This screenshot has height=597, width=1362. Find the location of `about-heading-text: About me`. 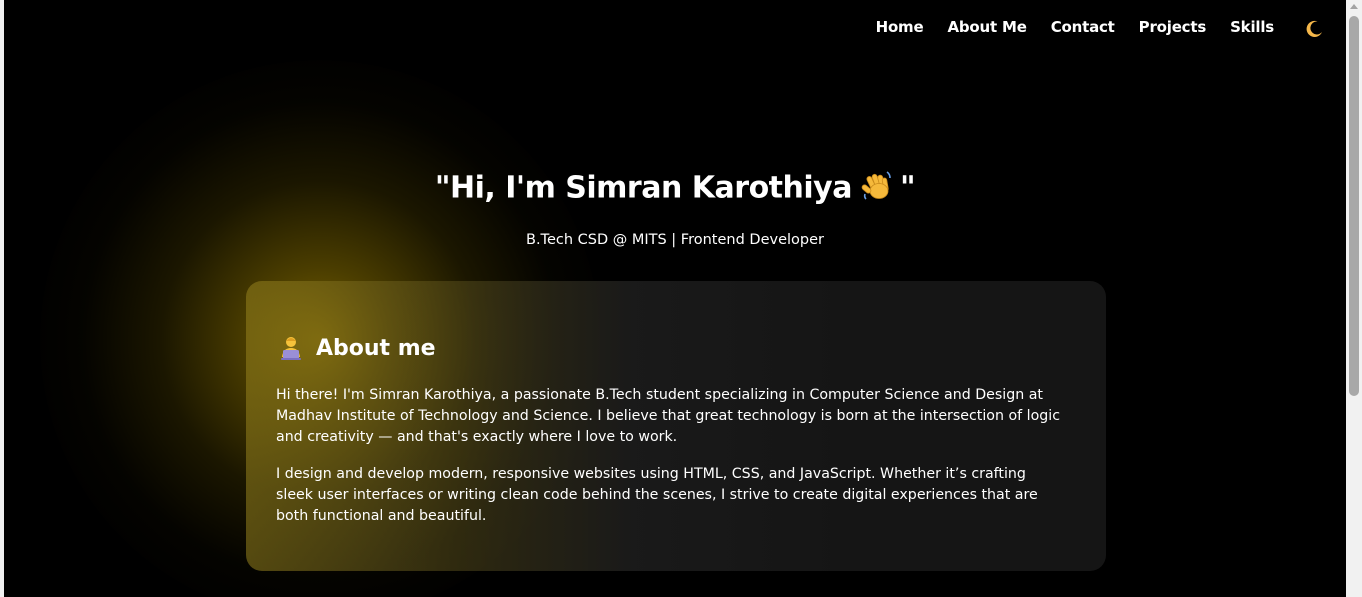

about-heading-text: About me is located at coordinates (376, 348).